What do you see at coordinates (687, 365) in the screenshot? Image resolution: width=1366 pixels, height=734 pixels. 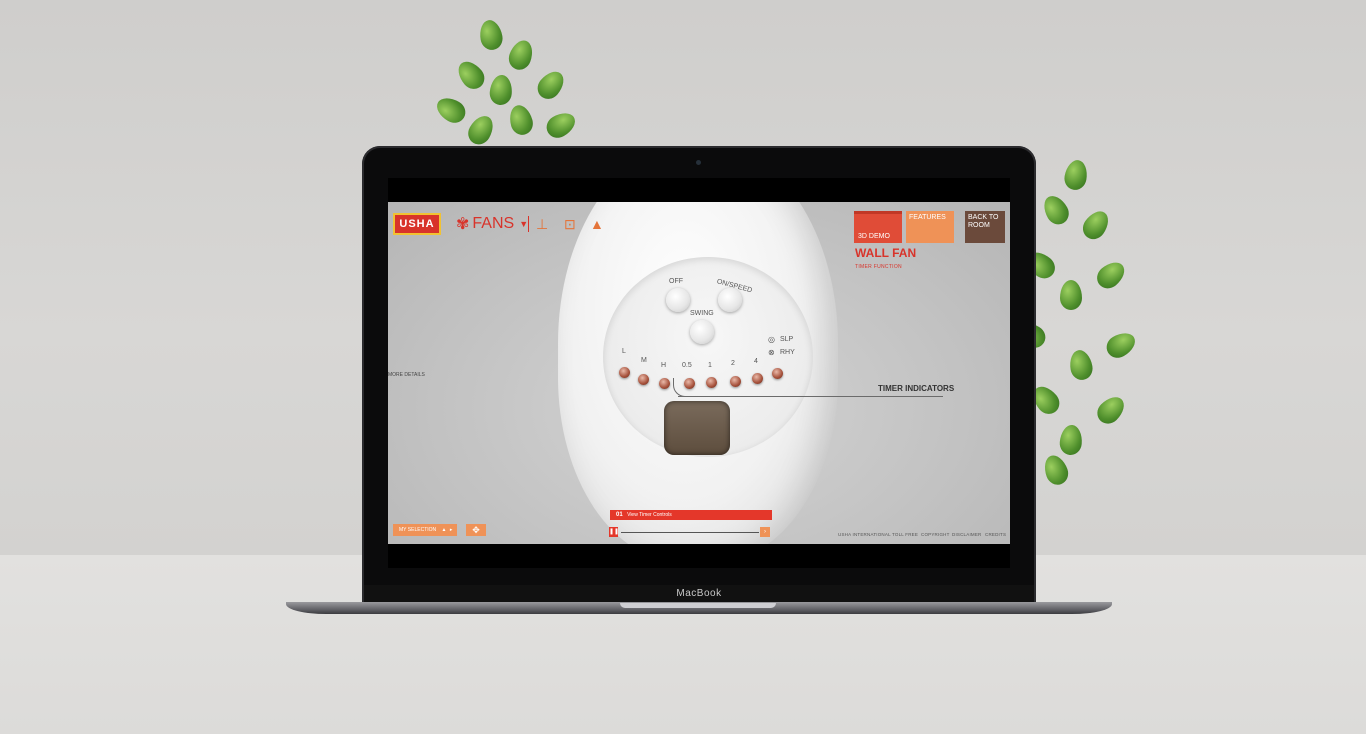 I see `timer-label-0-5: 0.5` at bounding box center [687, 365].